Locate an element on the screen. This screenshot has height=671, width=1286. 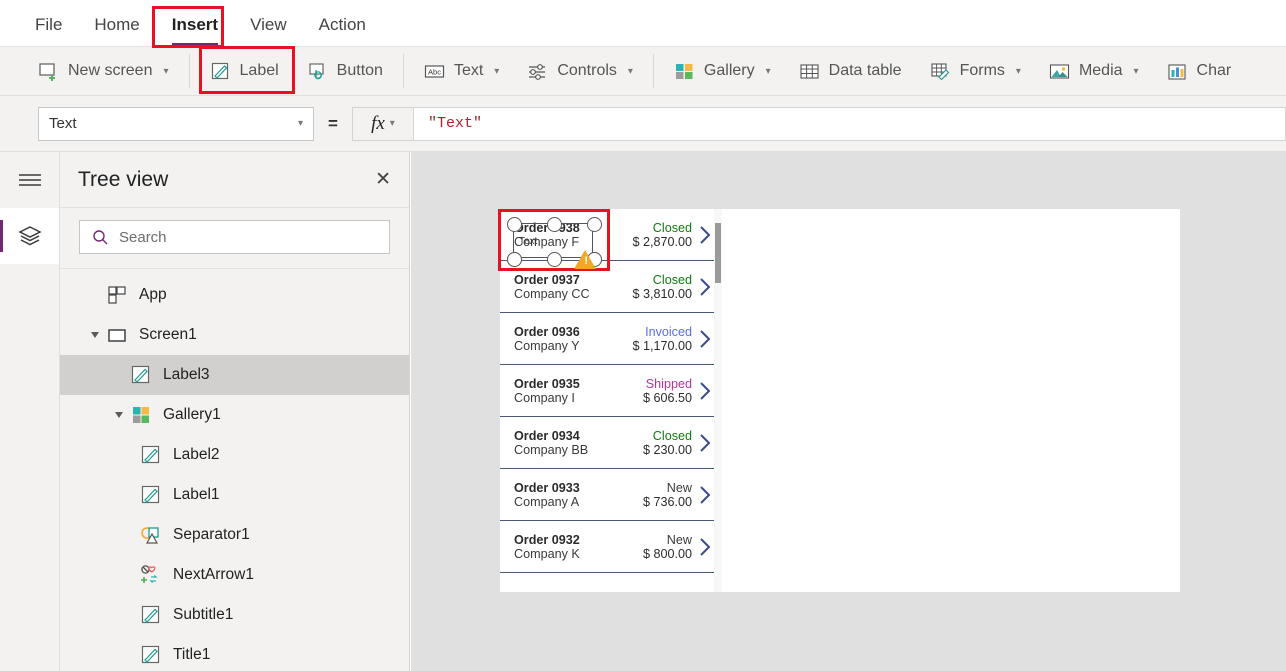
order-title: Order 0933 is located at coordinates (547, 487).